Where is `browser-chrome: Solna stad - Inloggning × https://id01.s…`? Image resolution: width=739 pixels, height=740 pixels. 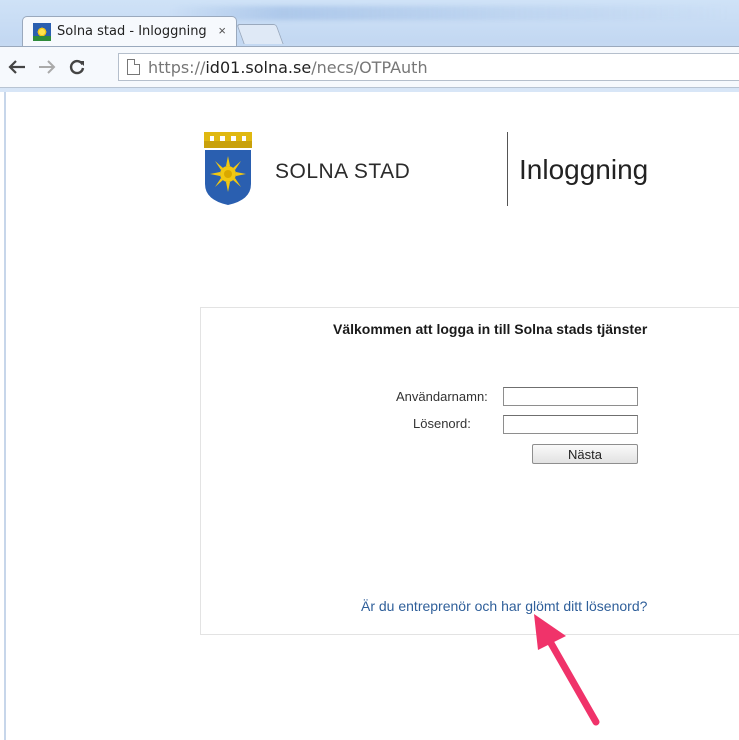
browser-chrome: Solna stad - Inloggning × https://id01.s… is located at coordinates (369, 46).